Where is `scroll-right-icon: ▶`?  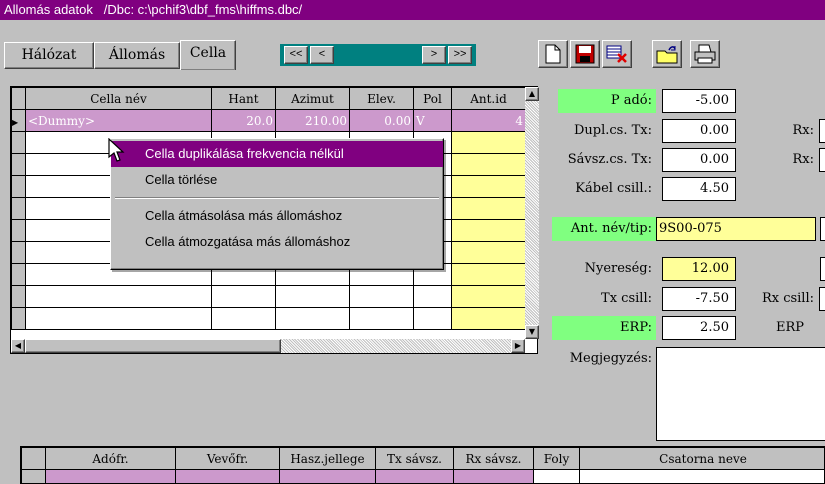 scroll-right-icon: ▶ is located at coordinates (518, 346).